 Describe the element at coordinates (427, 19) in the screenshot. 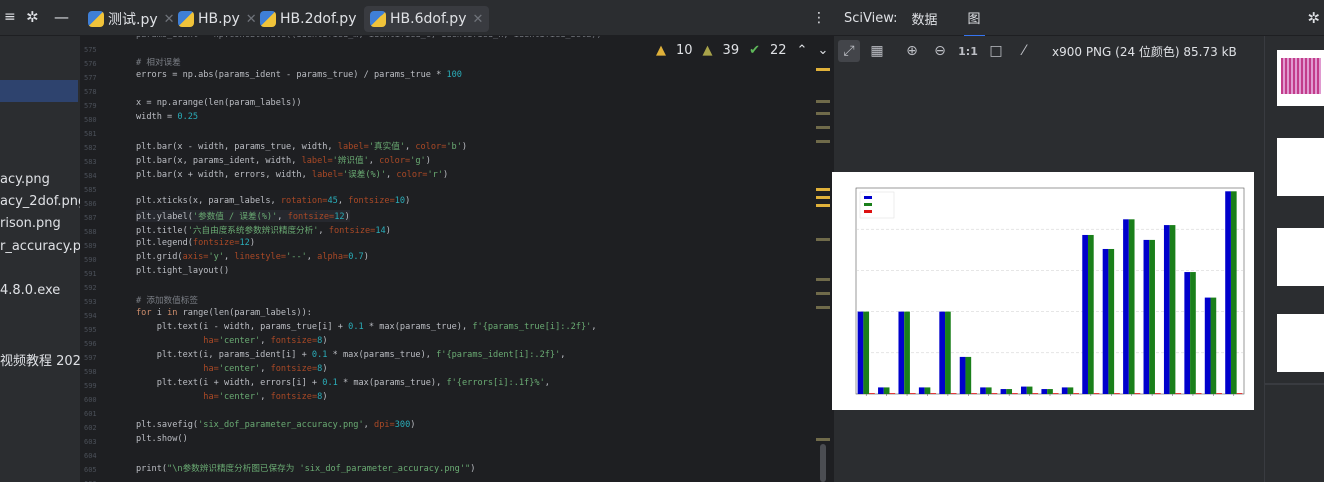

I see `tab-hb-6dof-py: HB.6dof.py ✕` at that location.